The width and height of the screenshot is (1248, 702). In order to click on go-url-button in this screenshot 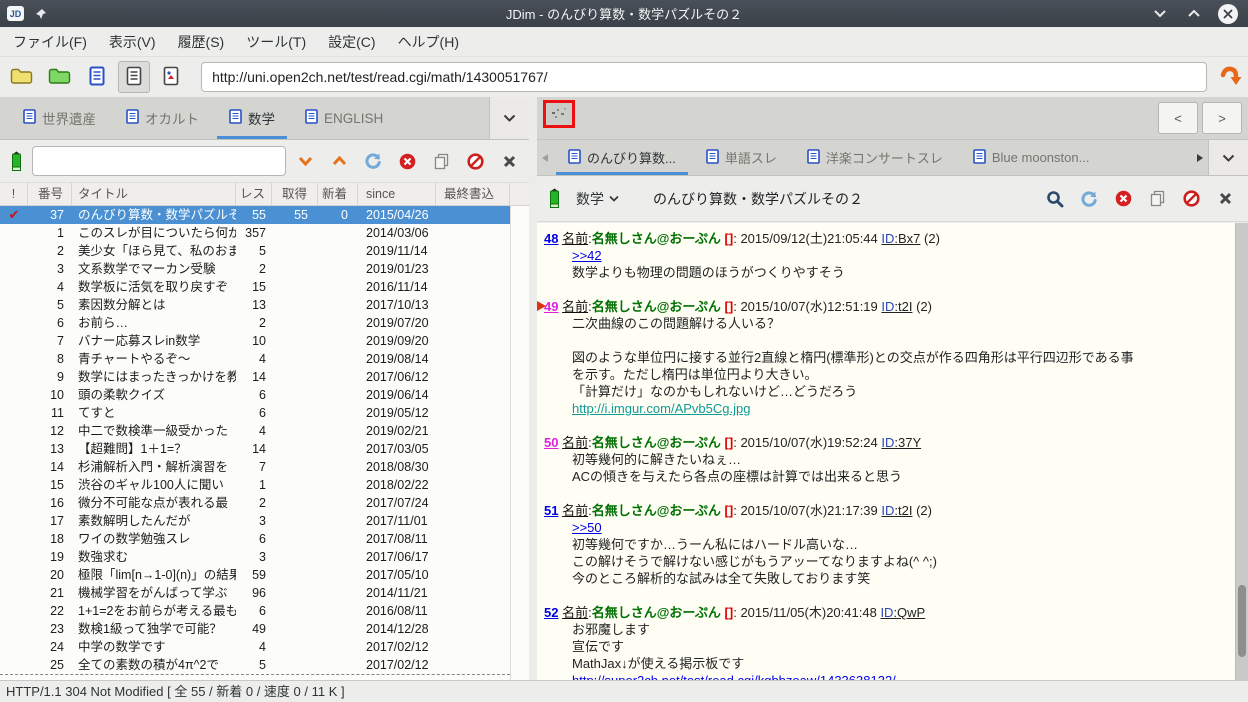, I will do `click(1231, 77)`.